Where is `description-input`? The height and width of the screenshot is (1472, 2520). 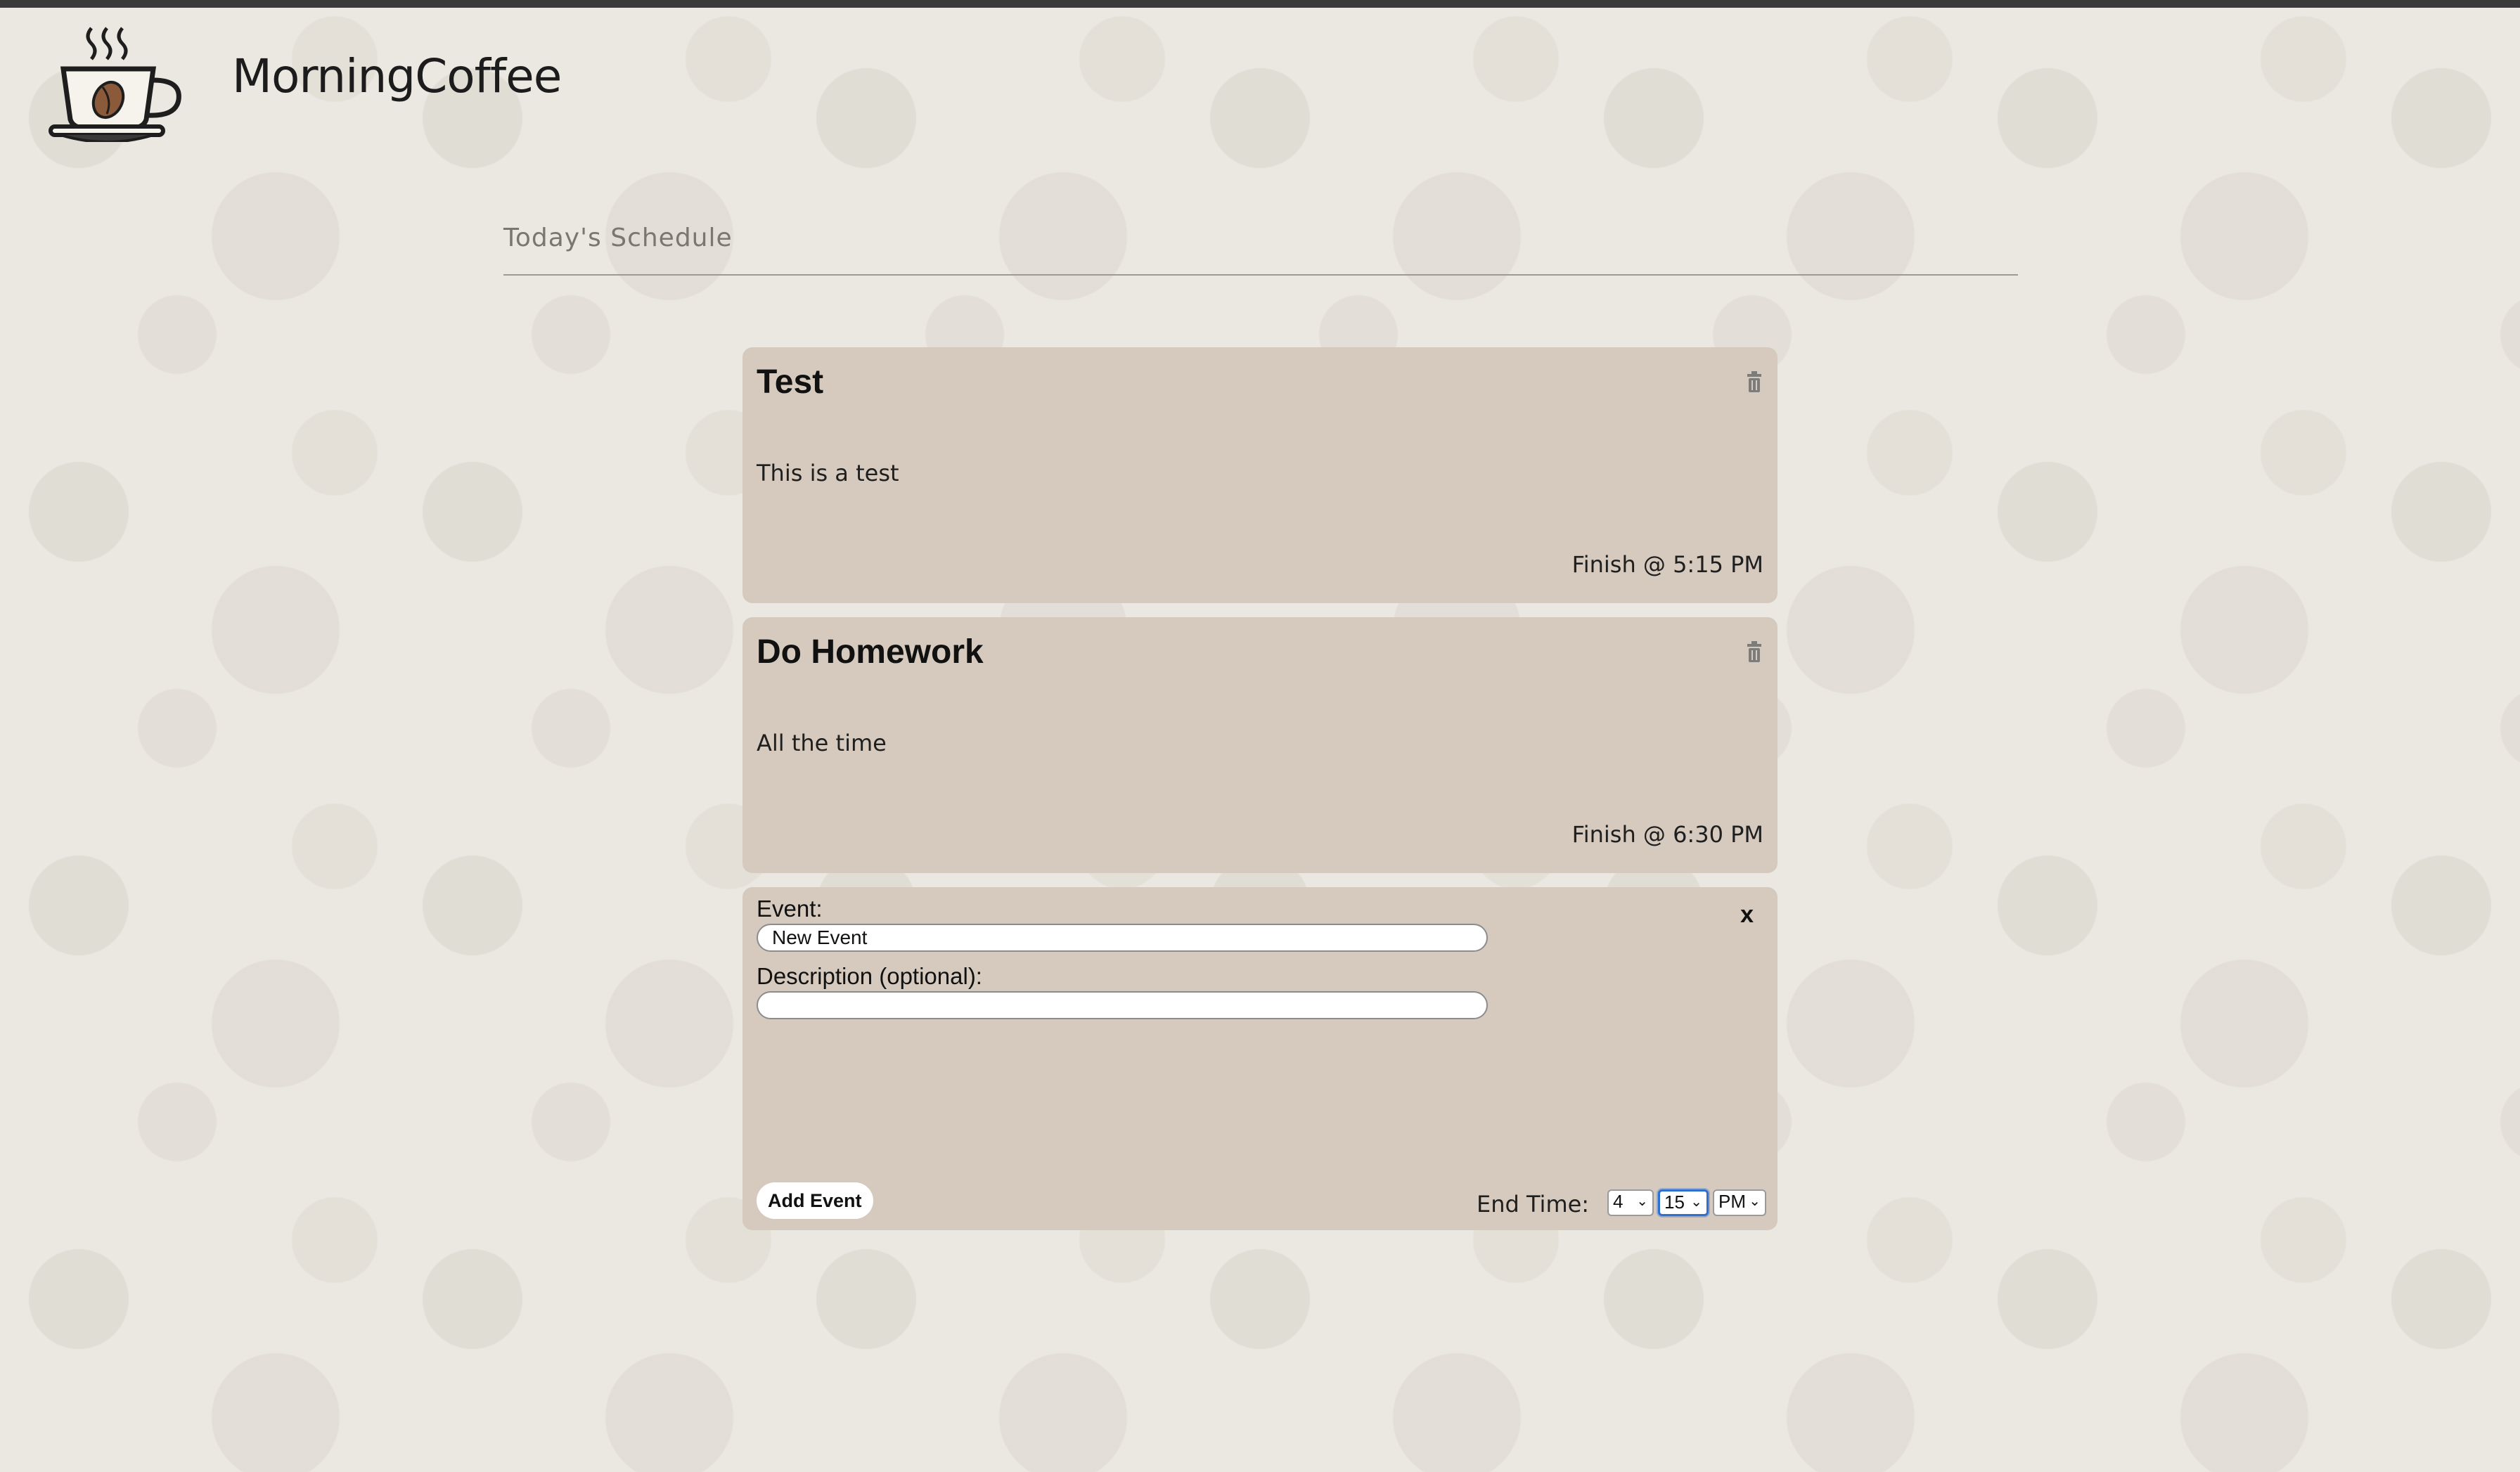
description-input is located at coordinates (1122, 1005).